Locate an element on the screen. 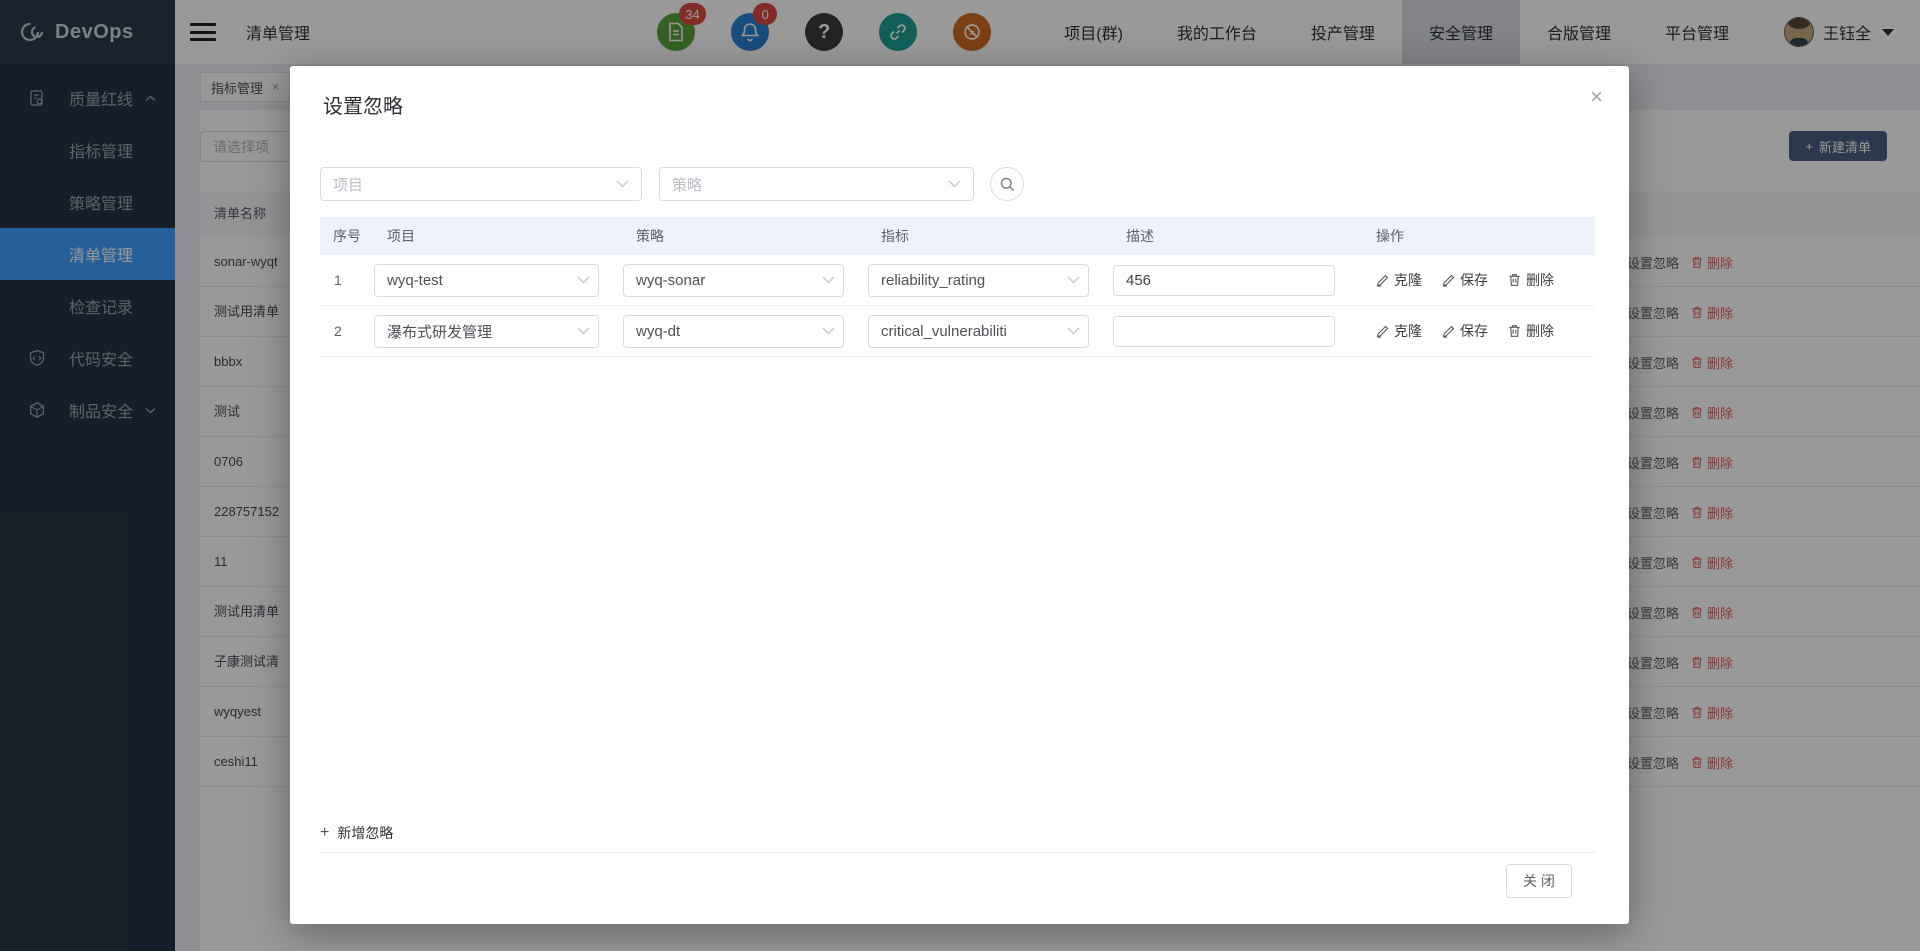 This screenshot has height=951, width=1920. dialog-filters: 项目 策略 is located at coordinates (672, 184).